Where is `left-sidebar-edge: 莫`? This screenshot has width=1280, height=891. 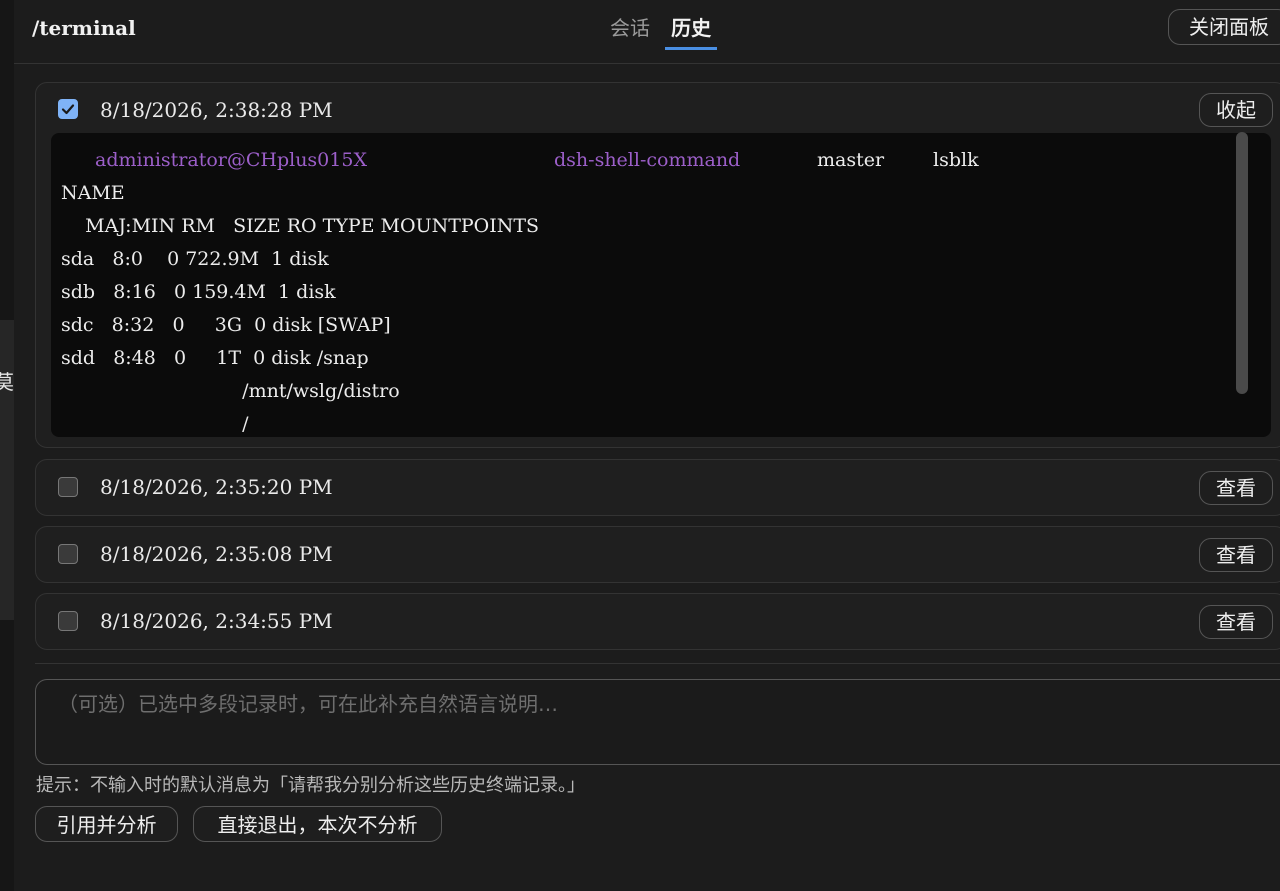
left-sidebar-edge: 莫 is located at coordinates (7, 445).